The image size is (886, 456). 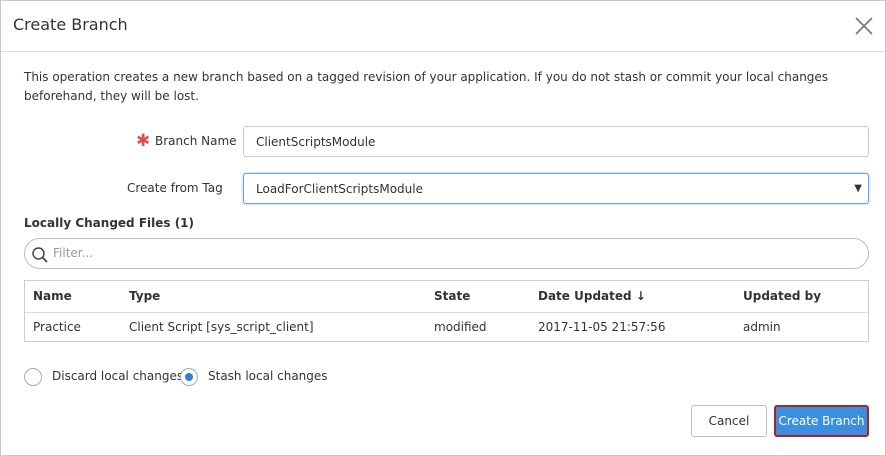 What do you see at coordinates (118, 376) in the screenshot?
I see `discard-local-changes-label: Discard local changes` at bounding box center [118, 376].